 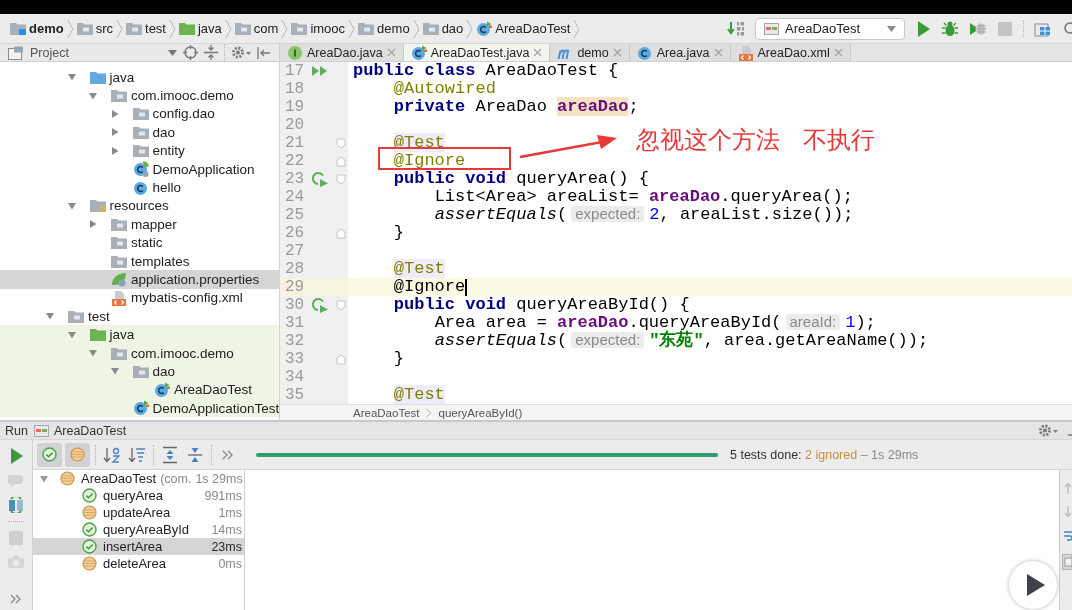 What do you see at coordinates (295, 197) in the screenshot?
I see `line-number: 24` at bounding box center [295, 197].